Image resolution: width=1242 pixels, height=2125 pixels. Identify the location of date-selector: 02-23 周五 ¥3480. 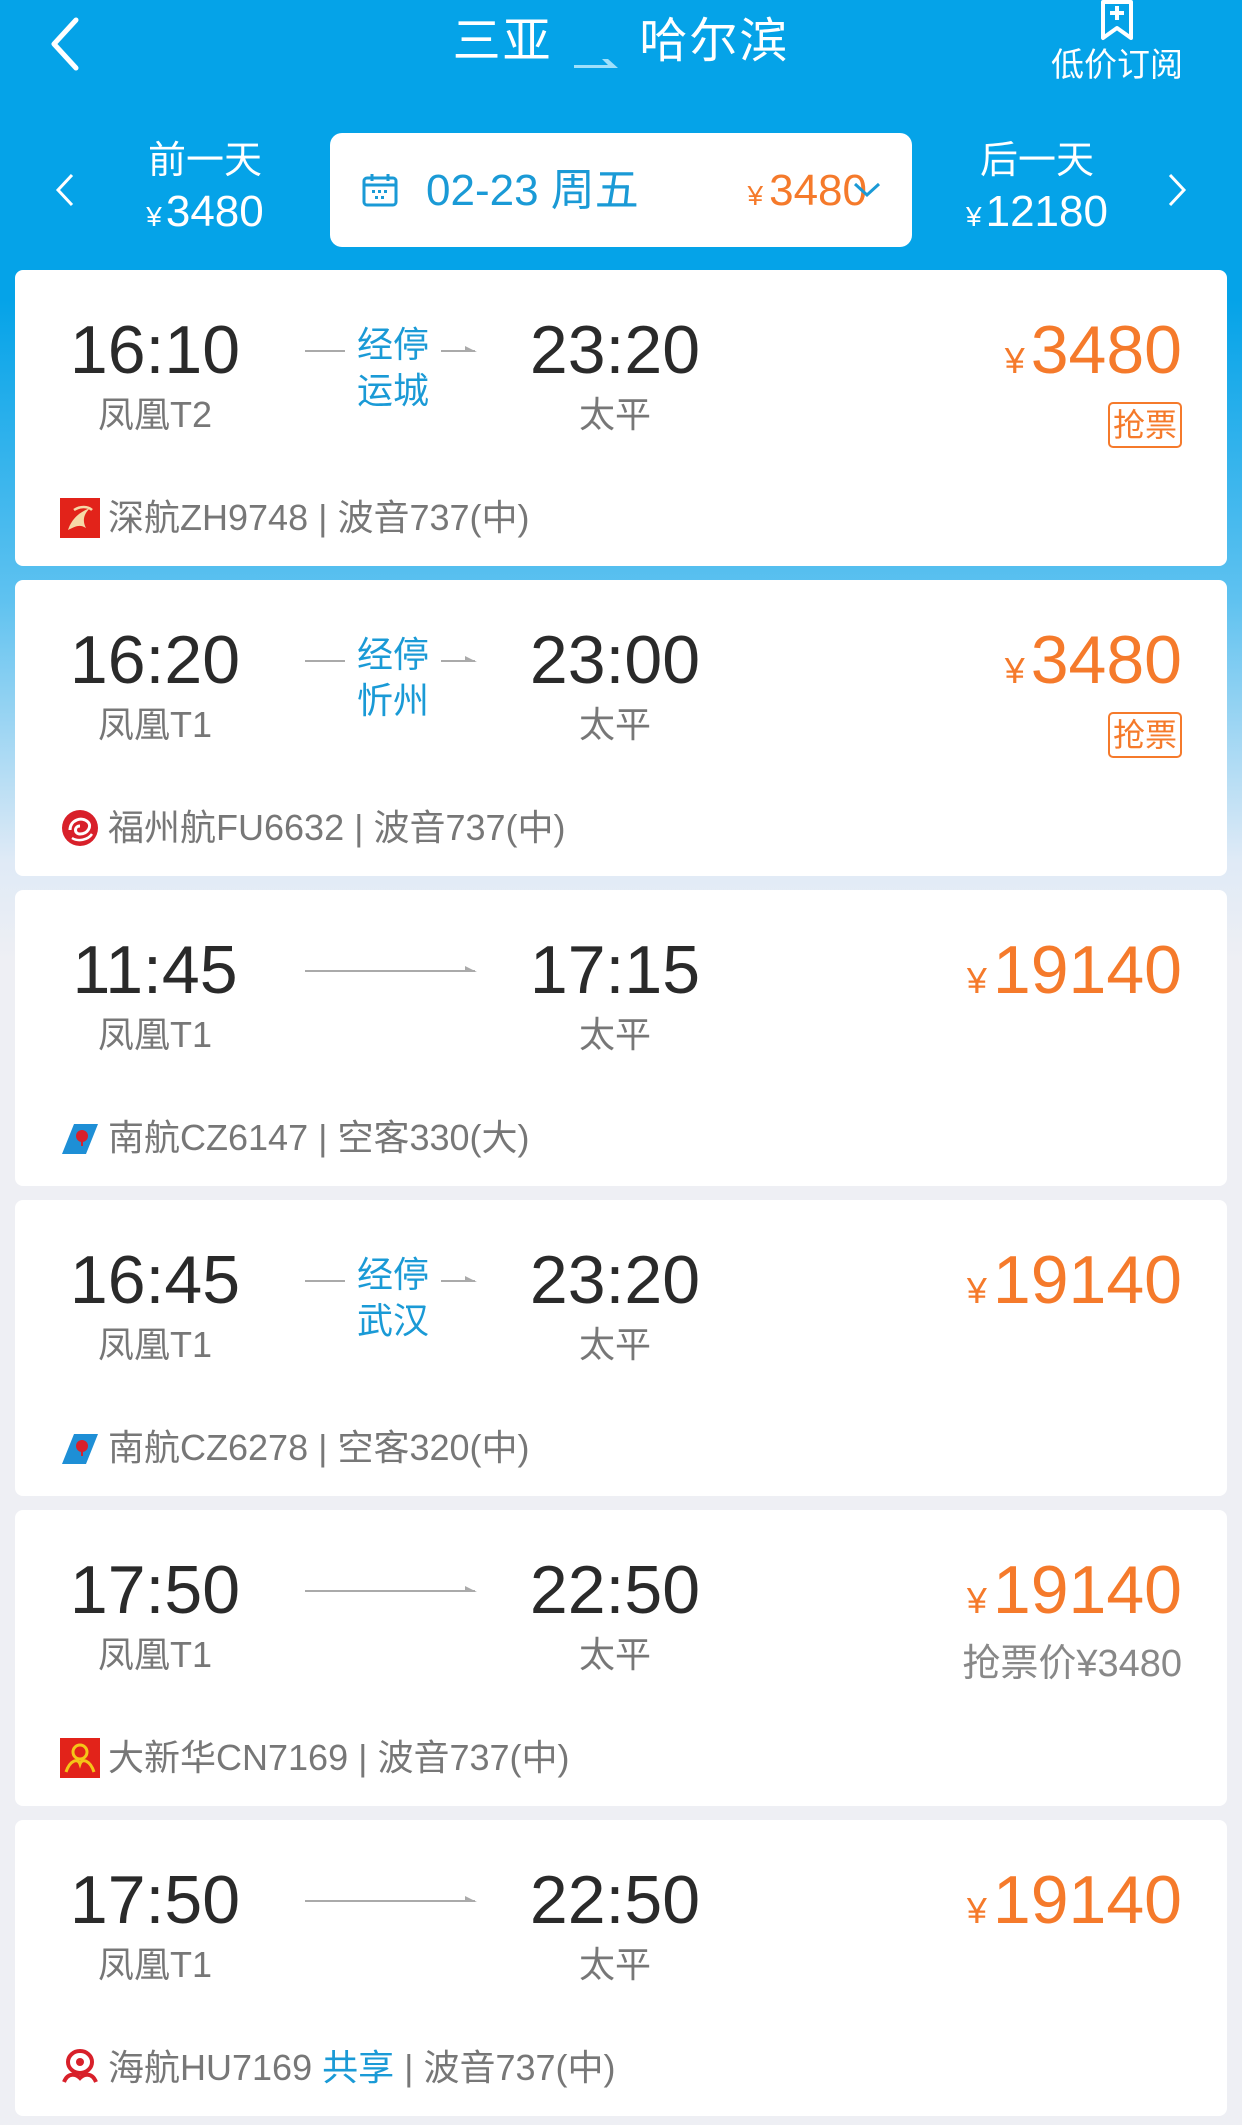
(621, 190).